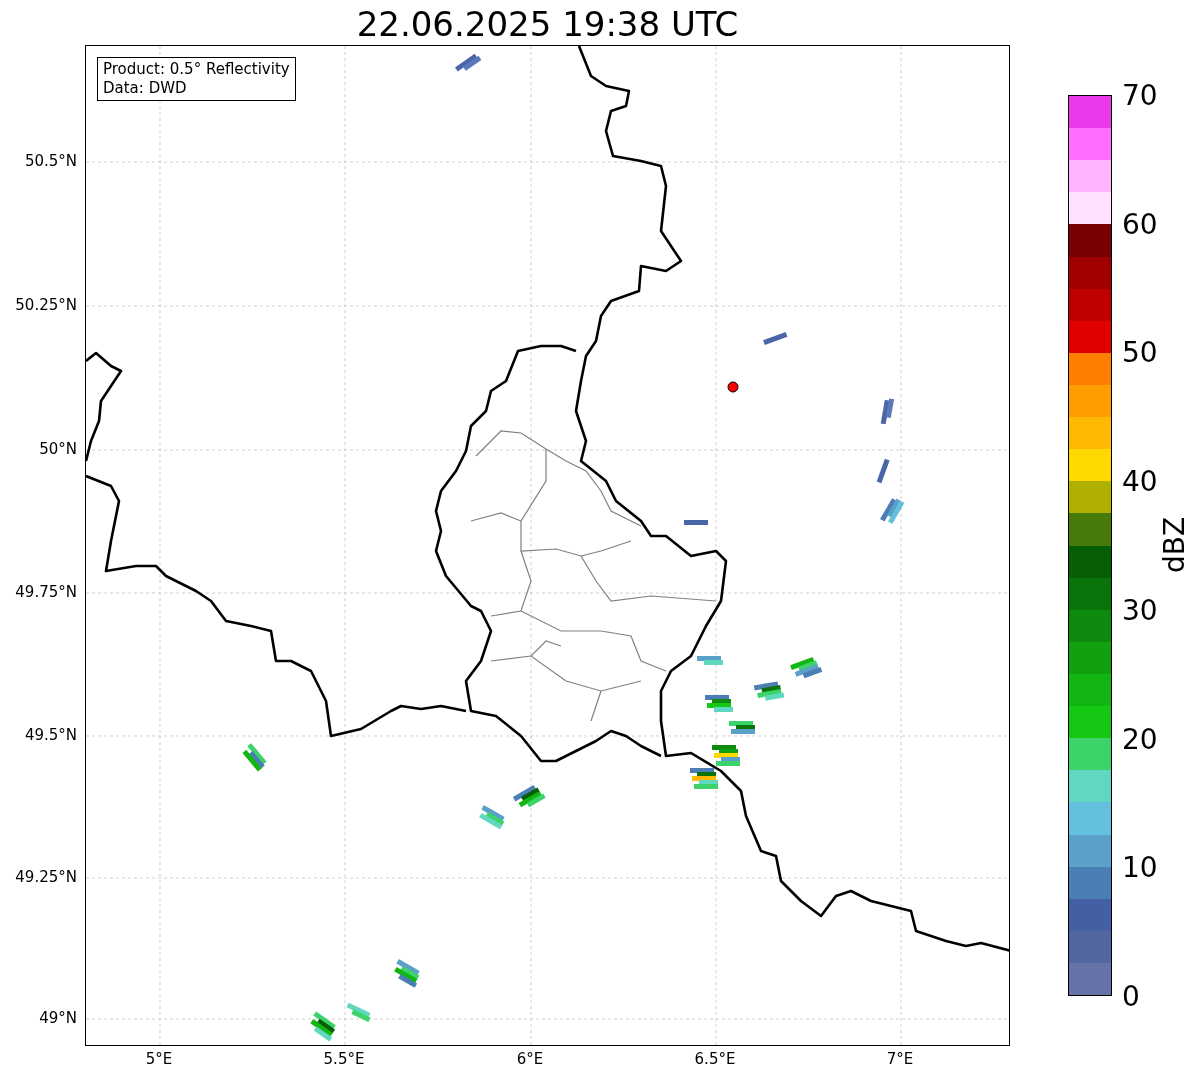 The height and width of the screenshot is (1081, 1202). What do you see at coordinates (733, 387) in the screenshot?
I see `radar-site-marker` at bounding box center [733, 387].